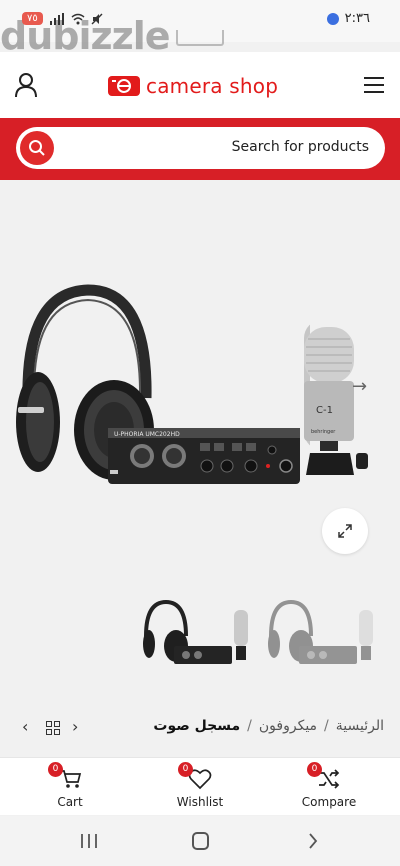 Image resolution: width=400 pixels, height=866 pixels. I want to click on expand-icon, so click(345, 531).